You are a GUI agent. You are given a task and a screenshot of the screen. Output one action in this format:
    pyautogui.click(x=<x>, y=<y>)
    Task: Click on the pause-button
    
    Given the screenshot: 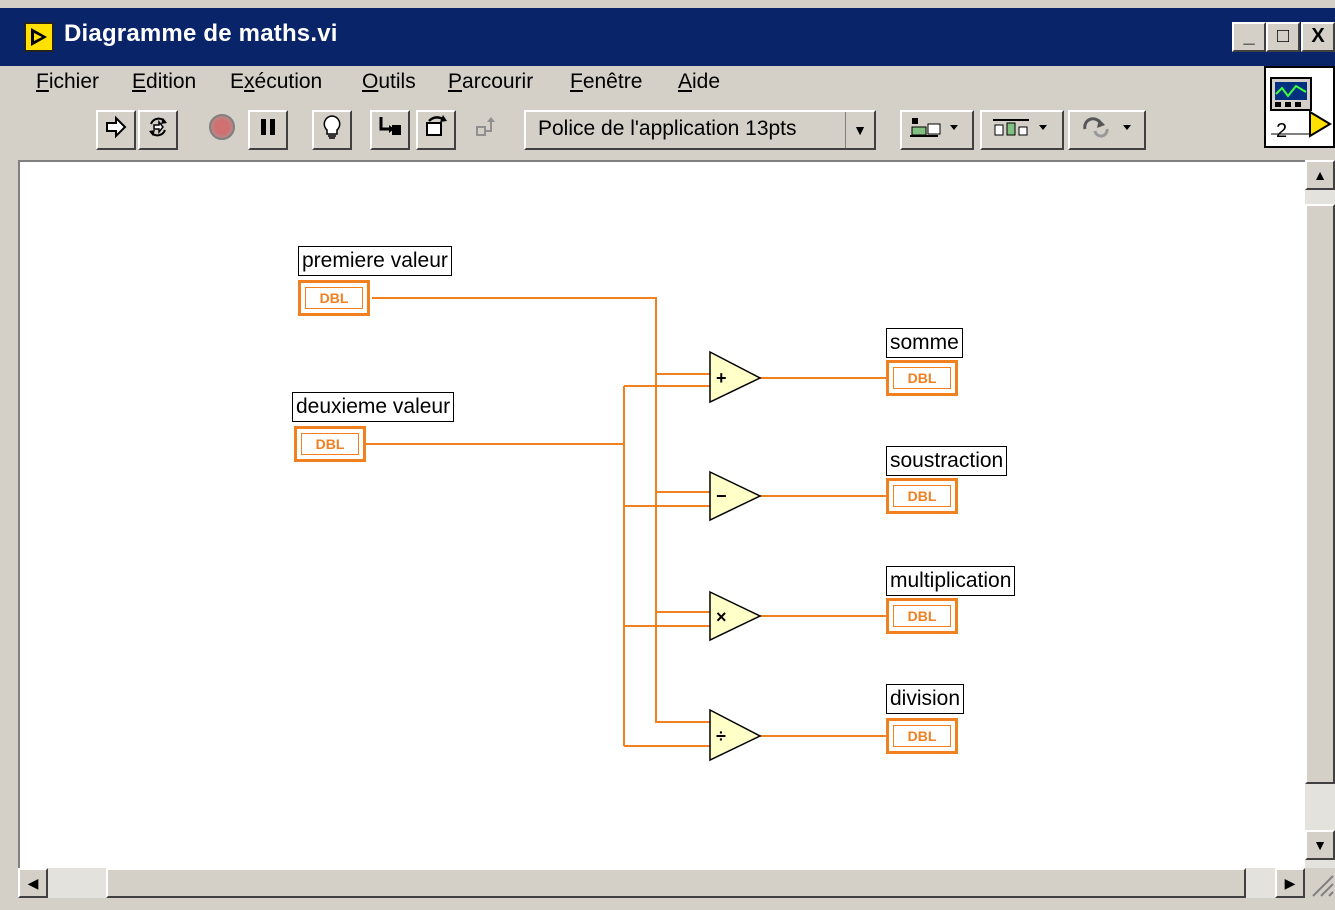 What is the action you would take?
    pyautogui.click(x=268, y=130)
    